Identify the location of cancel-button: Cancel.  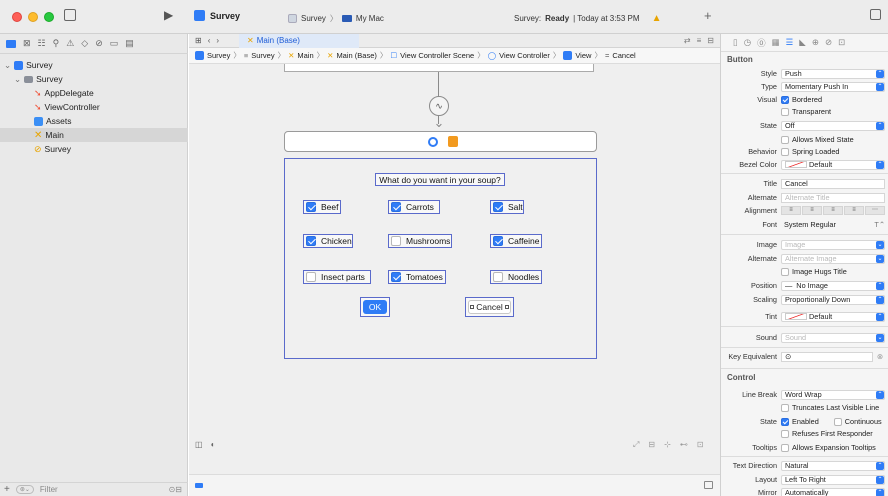
(489, 307).